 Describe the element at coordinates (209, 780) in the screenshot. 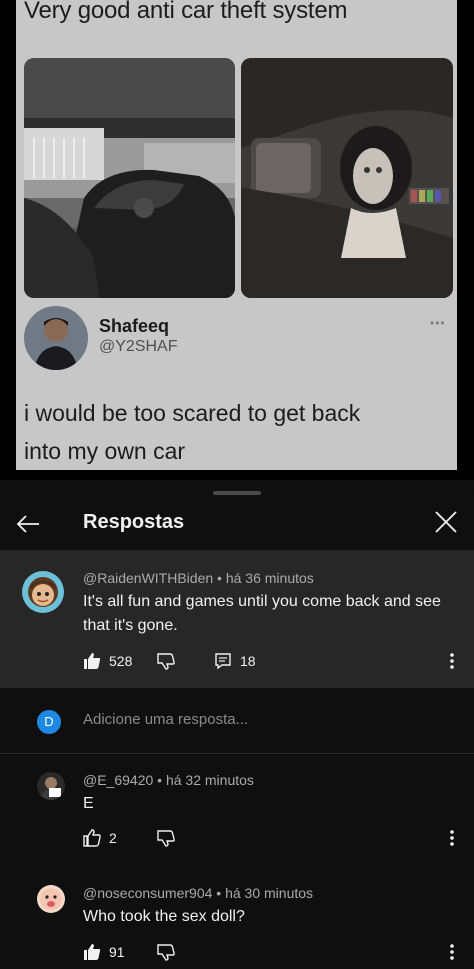

I see `comment-time: há 32 minutos` at that location.